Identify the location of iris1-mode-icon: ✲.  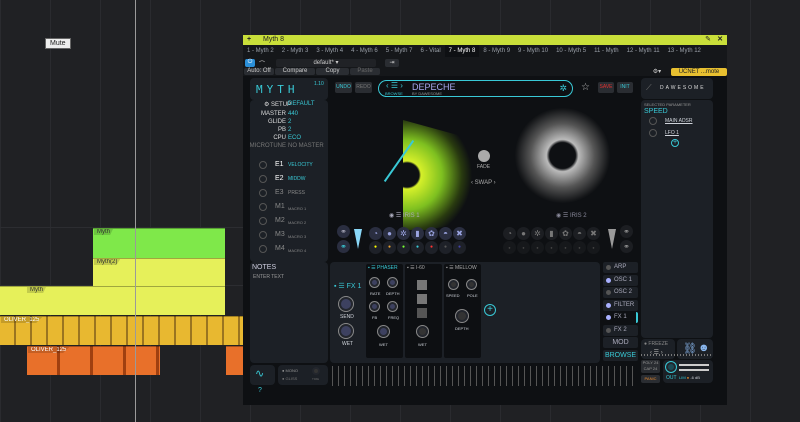
(403, 233).